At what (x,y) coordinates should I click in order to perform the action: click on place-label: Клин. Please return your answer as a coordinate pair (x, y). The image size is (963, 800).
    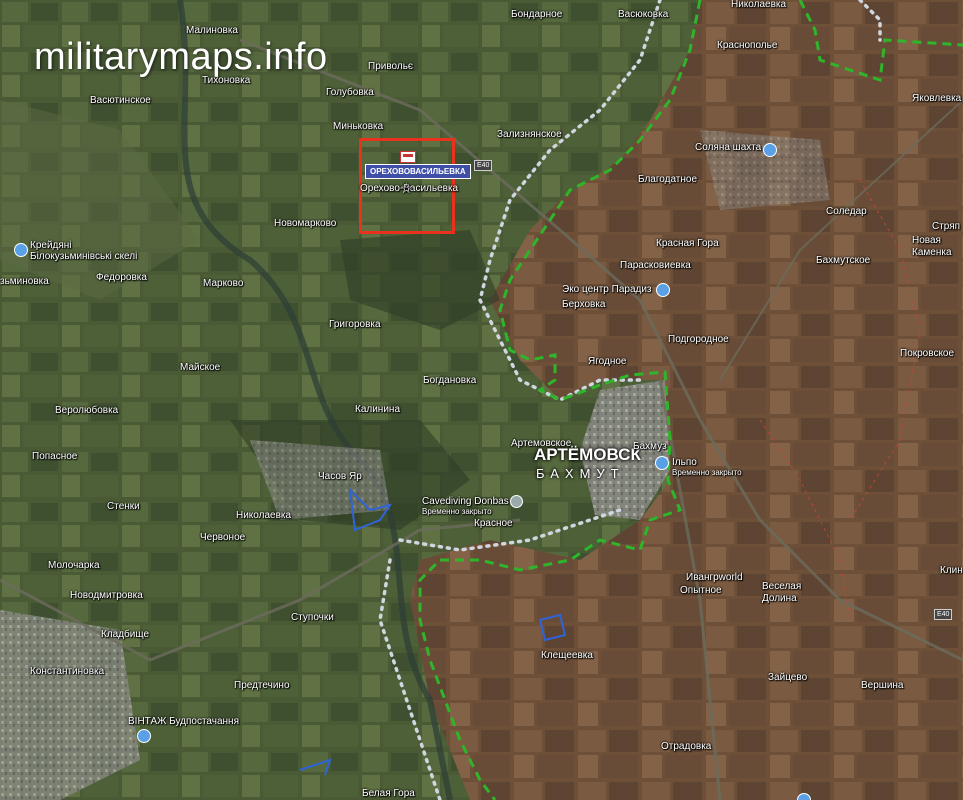
    Looking at the image, I should click on (951, 570).